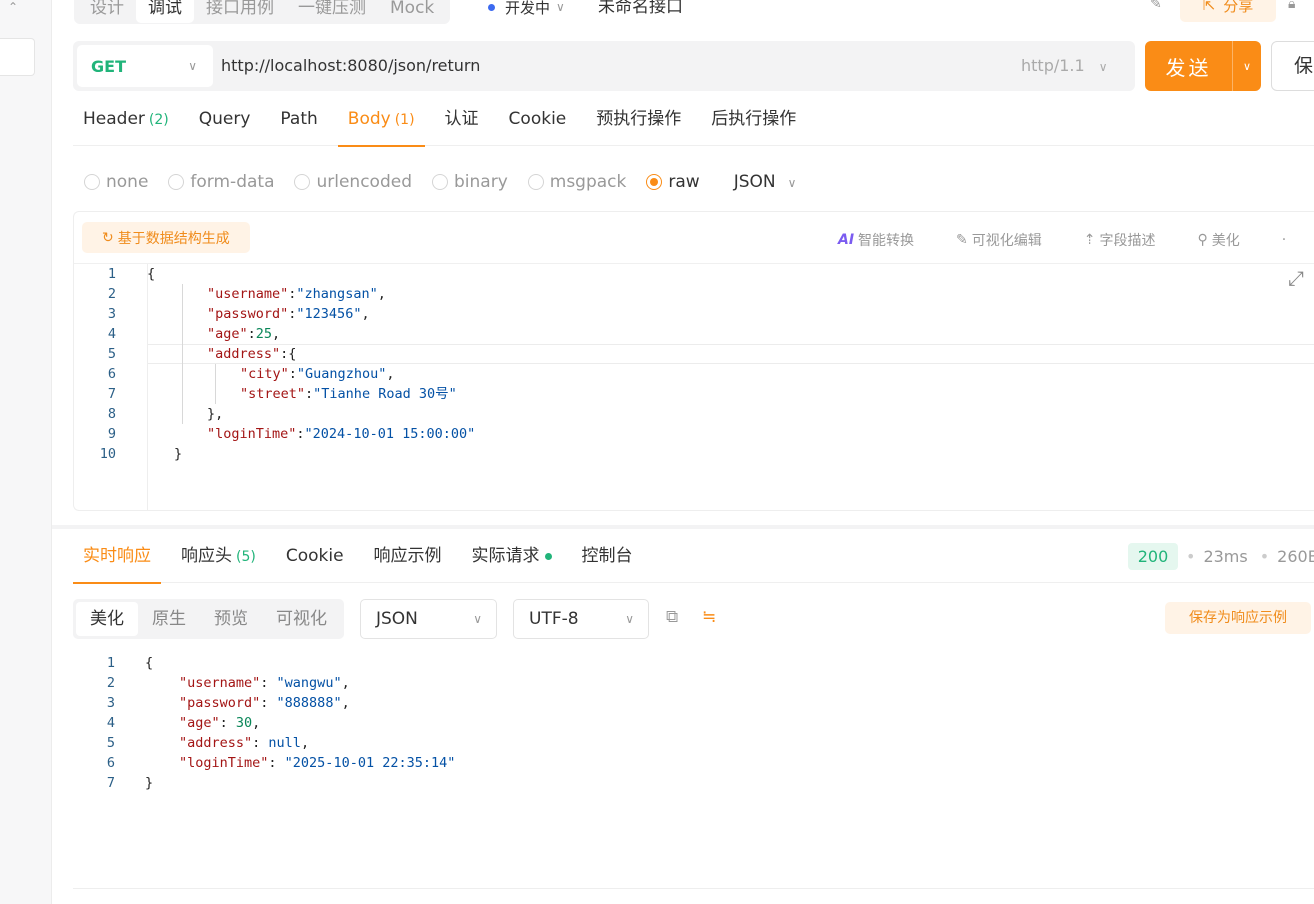 The image size is (1314, 904). What do you see at coordinates (1238, 618) in the screenshot?
I see `save-as-example-button: 保存为响应示例` at bounding box center [1238, 618].